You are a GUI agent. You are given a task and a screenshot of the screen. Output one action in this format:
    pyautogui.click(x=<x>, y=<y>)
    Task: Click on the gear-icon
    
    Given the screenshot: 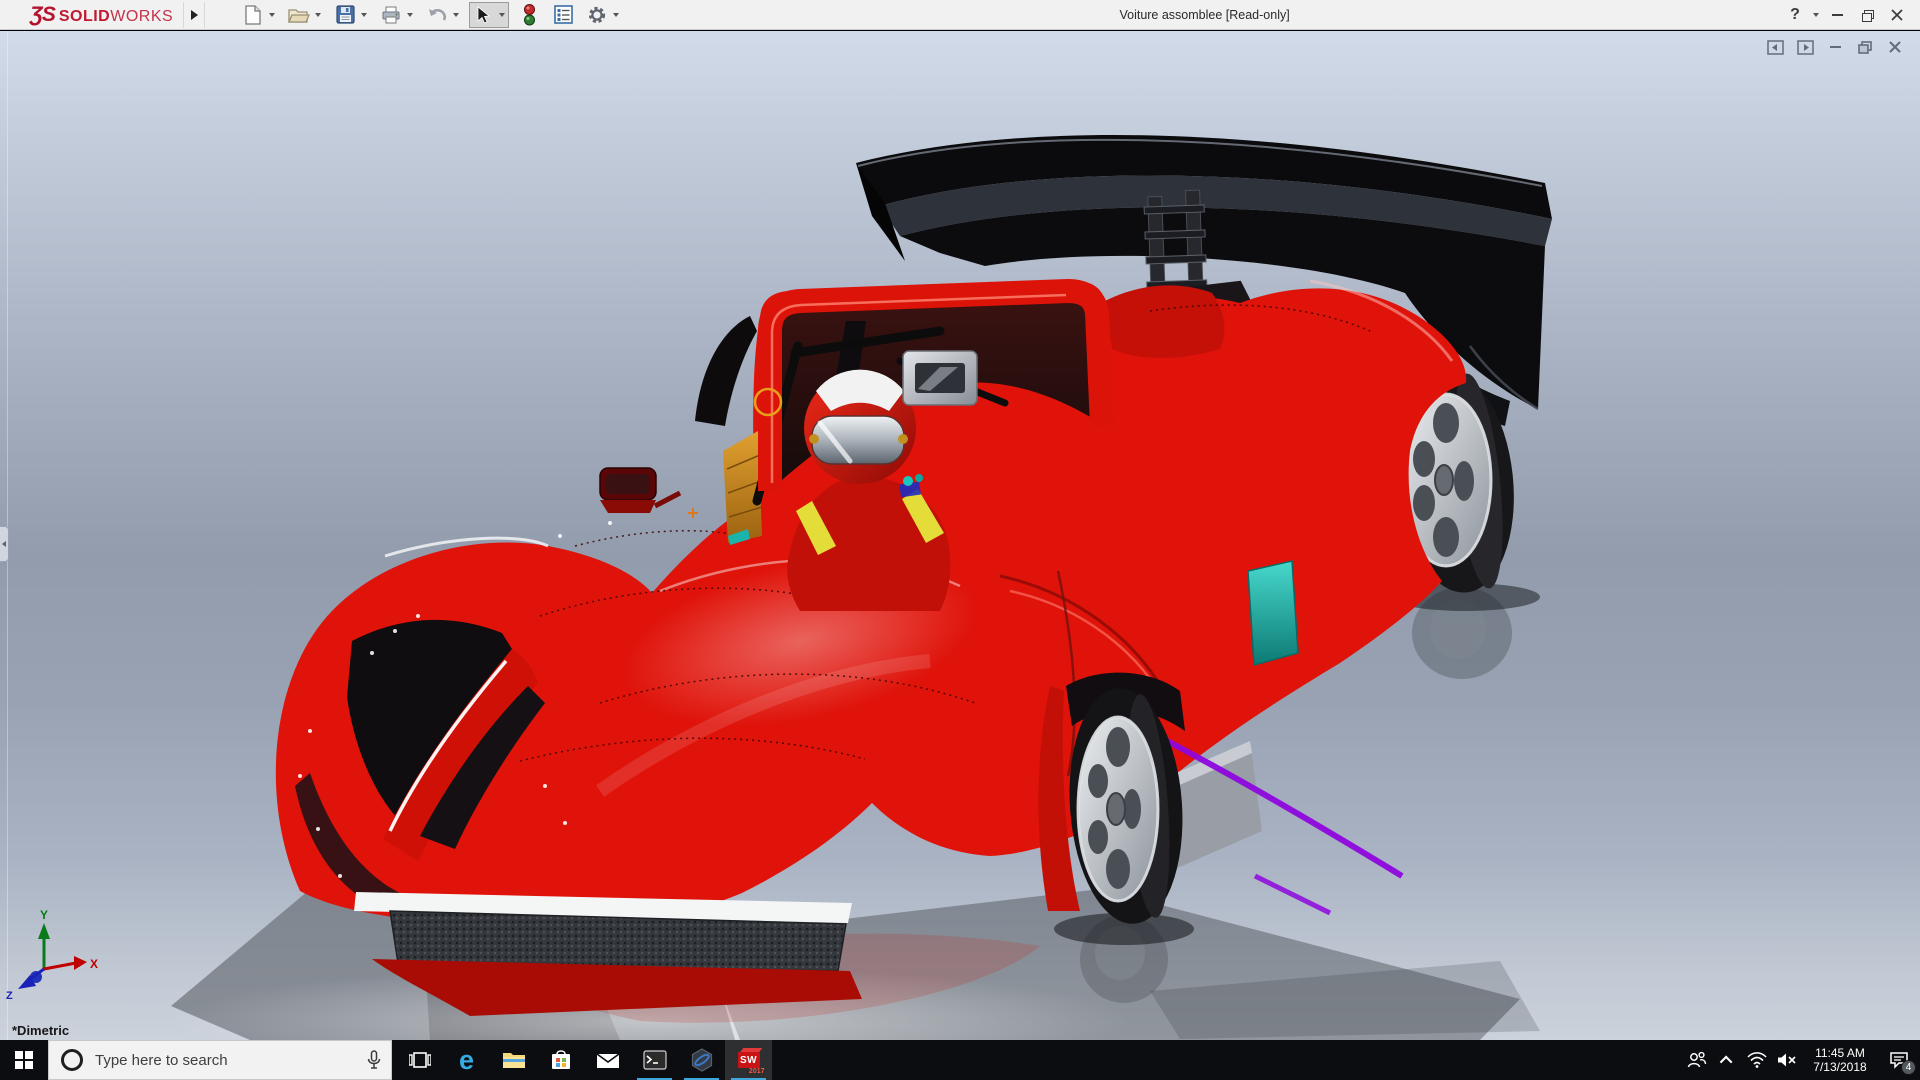 What is the action you would take?
    pyautogui.click(x=597, y=14)
    